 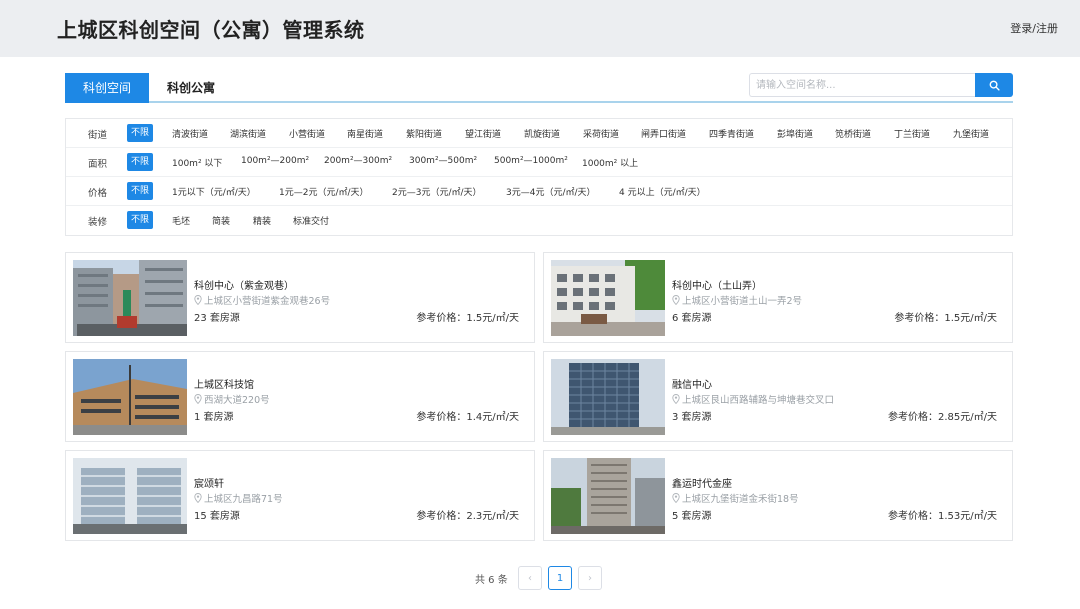 What do you see at coordinates (717, 286) in the screenshot?
I see `listing-name: 科创中心（土山弄）` at bounding box center [717, 286].